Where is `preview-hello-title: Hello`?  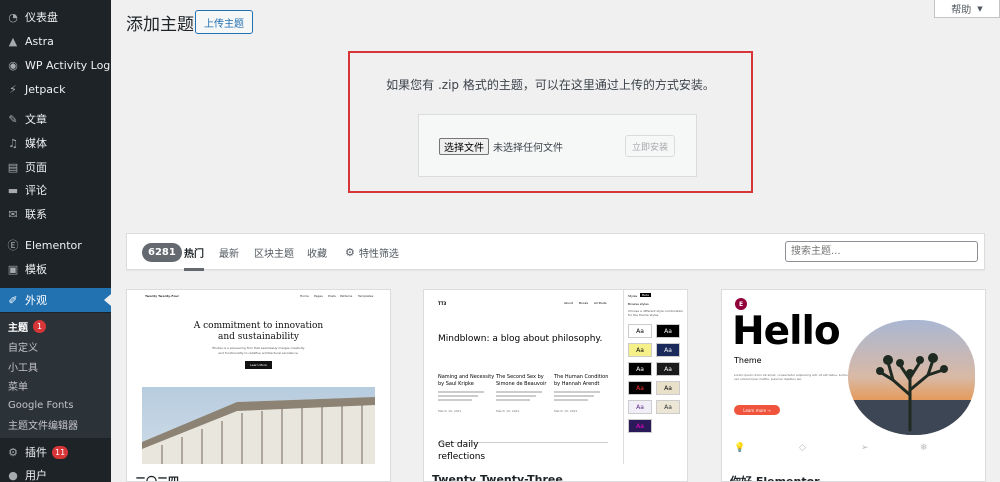 preview-hello-title: Hello is located at coordinates (786, 331).